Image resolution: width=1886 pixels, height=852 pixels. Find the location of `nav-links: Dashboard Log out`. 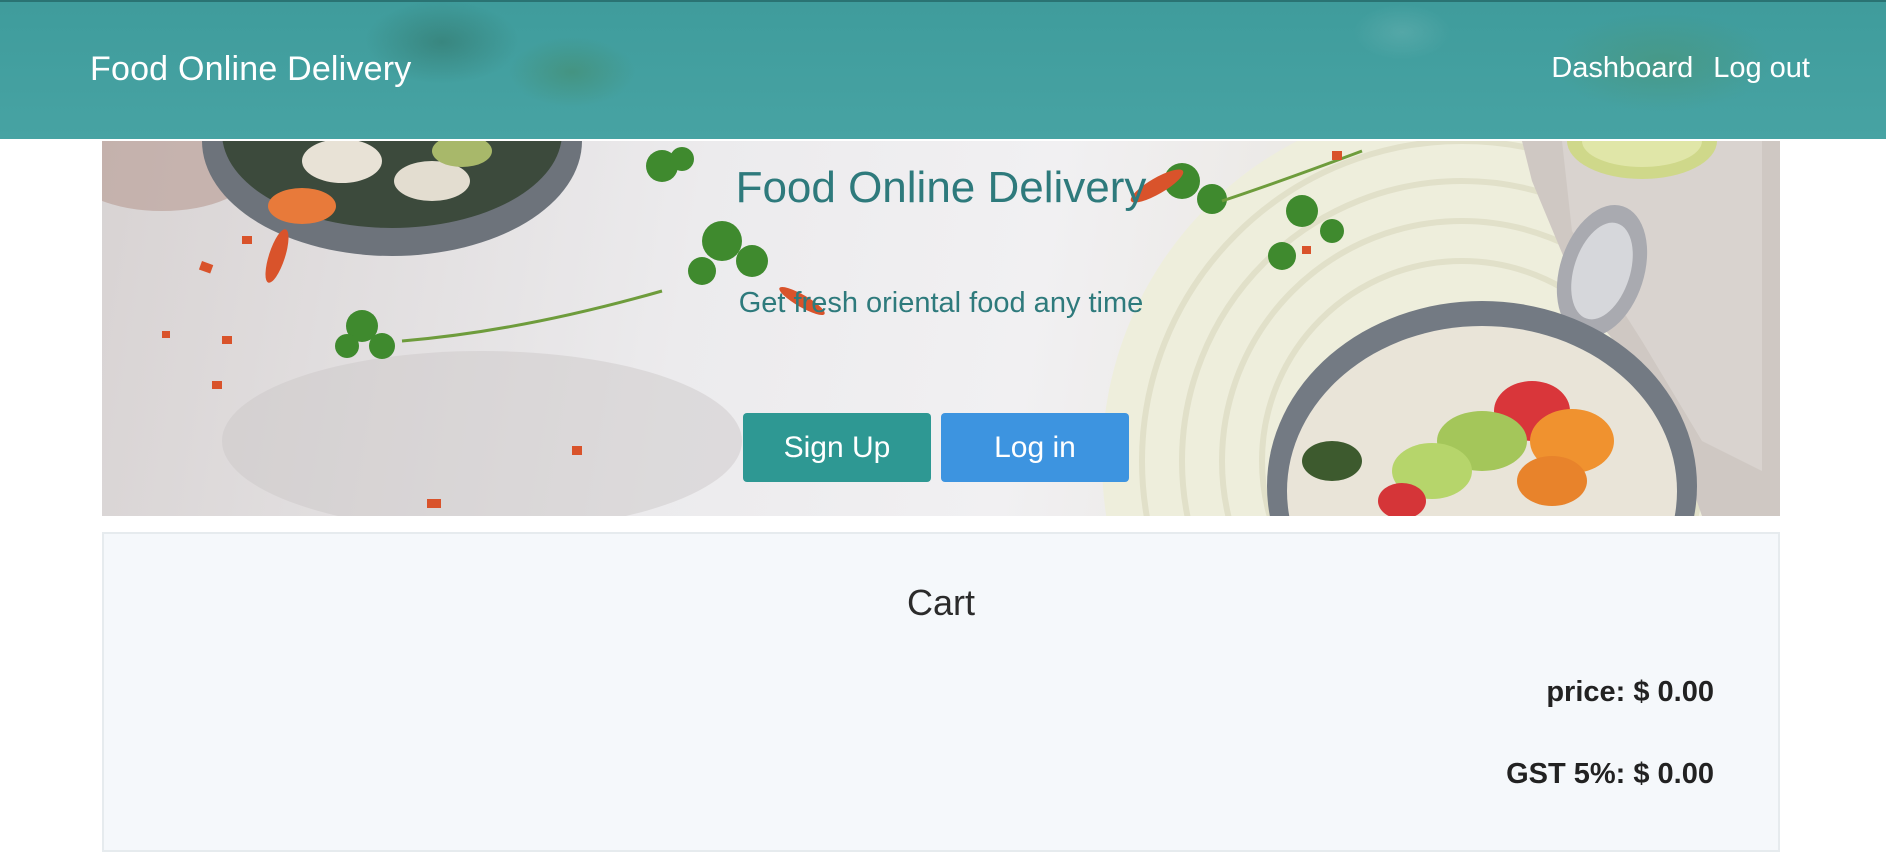

nav-links: Dashboard Log out is located at coordinates (1680, 68).